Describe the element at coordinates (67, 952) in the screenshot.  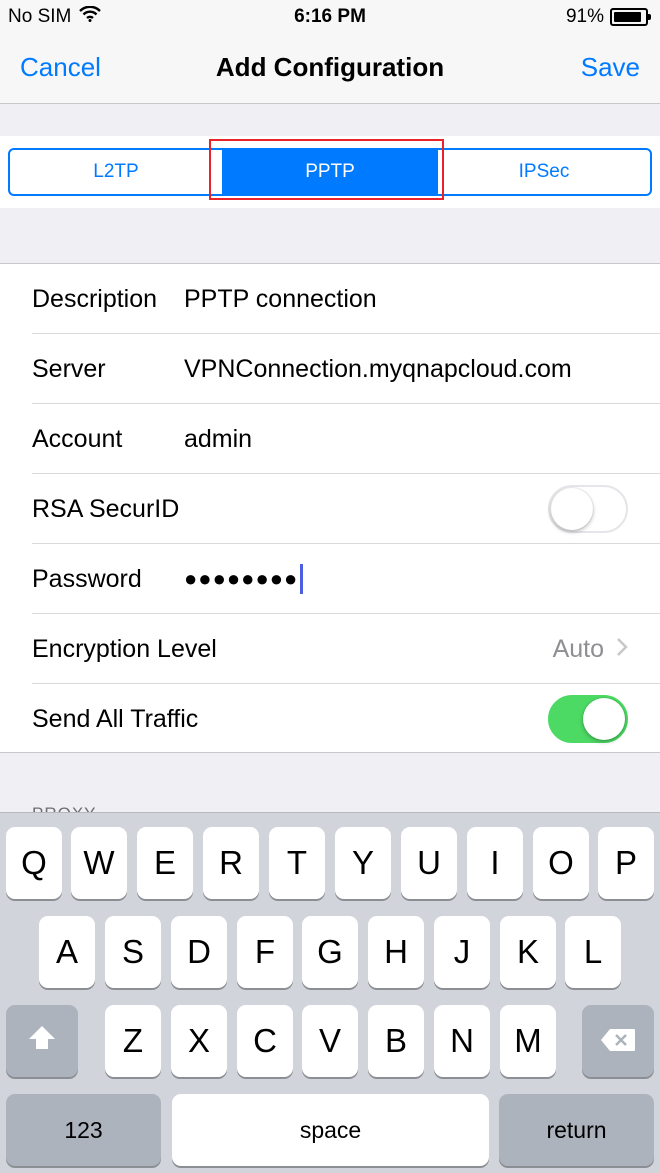
I see `key-a: A` at that location.